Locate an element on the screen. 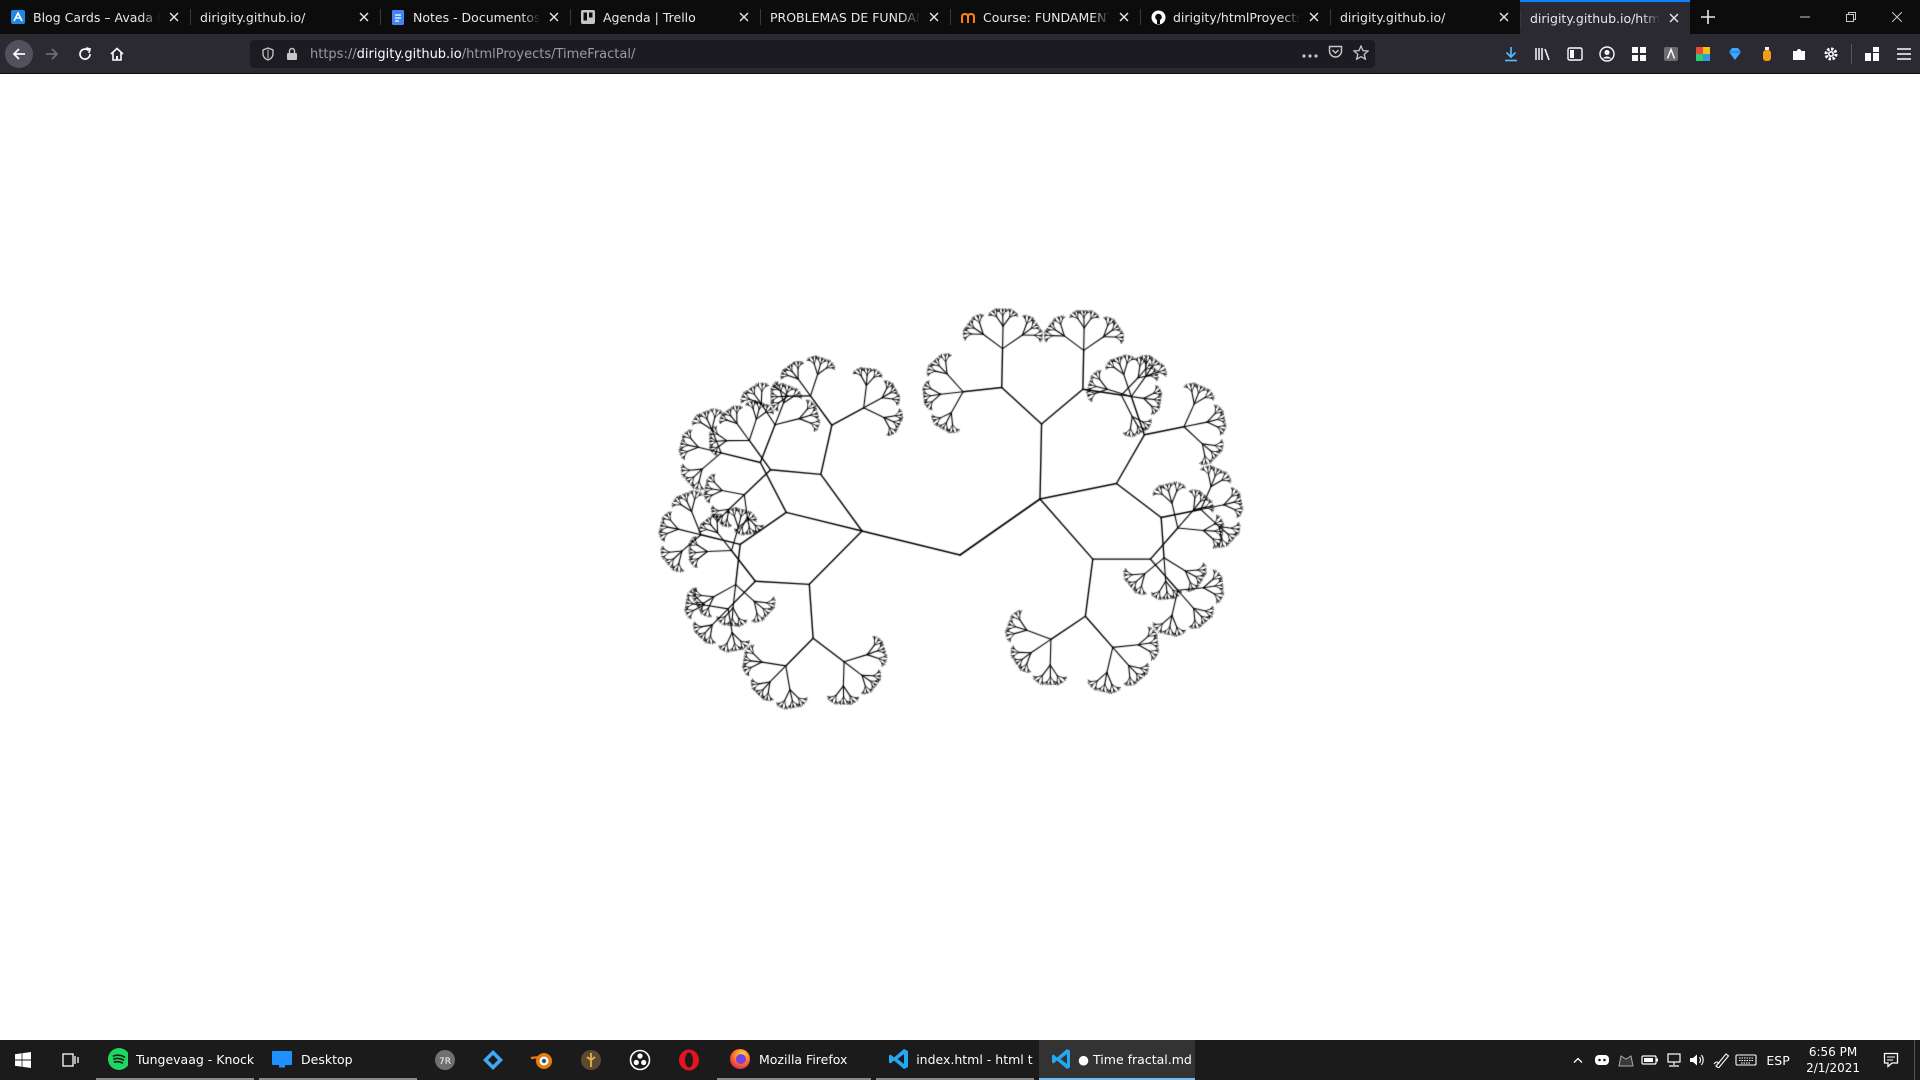  taskbar-app-firefox: Mozilla Firefox is located at coordinates (794, 1060).